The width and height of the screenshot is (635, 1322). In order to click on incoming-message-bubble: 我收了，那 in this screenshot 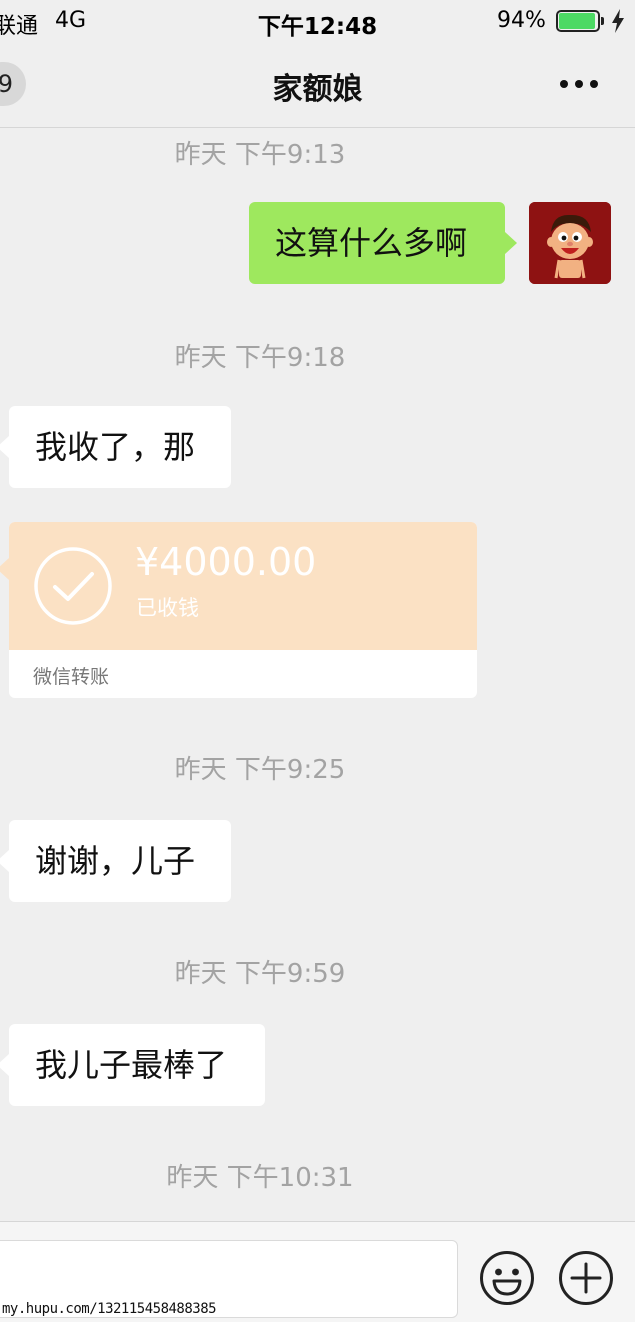, I will do `click(115, 447)`.